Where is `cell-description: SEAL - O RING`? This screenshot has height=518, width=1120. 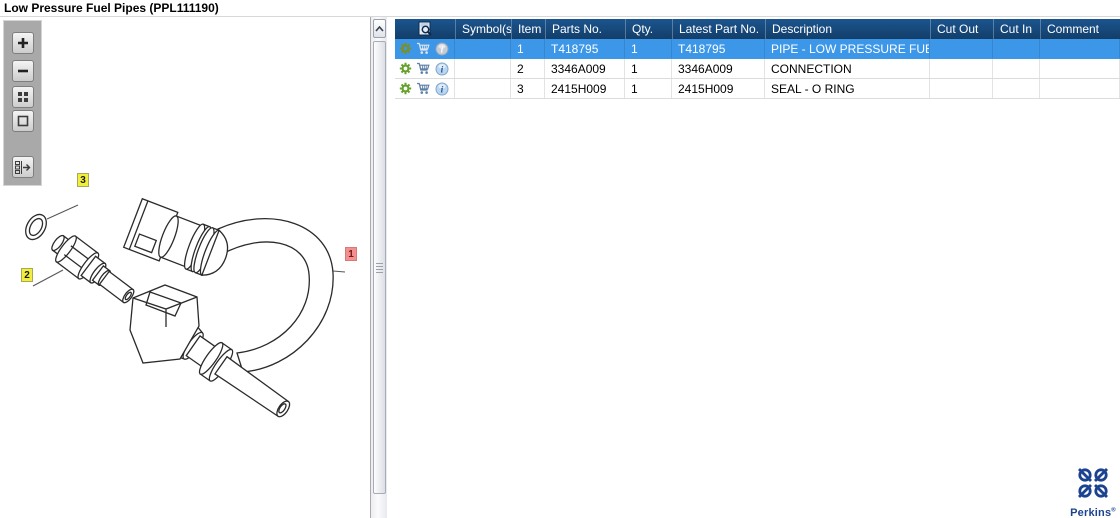
cell-description: SEAL - O RING is located at coordinates (847, 88).